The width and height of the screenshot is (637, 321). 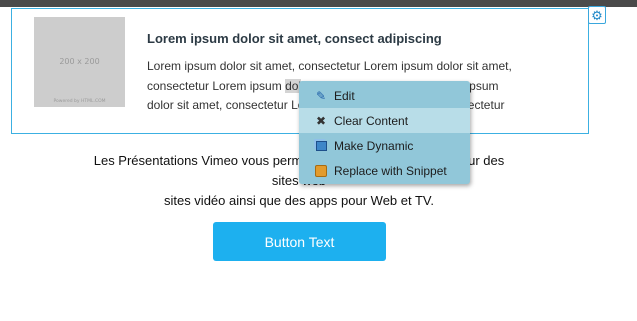 I want to click on gear-icon: ⚙, so click(x=597, y=15).